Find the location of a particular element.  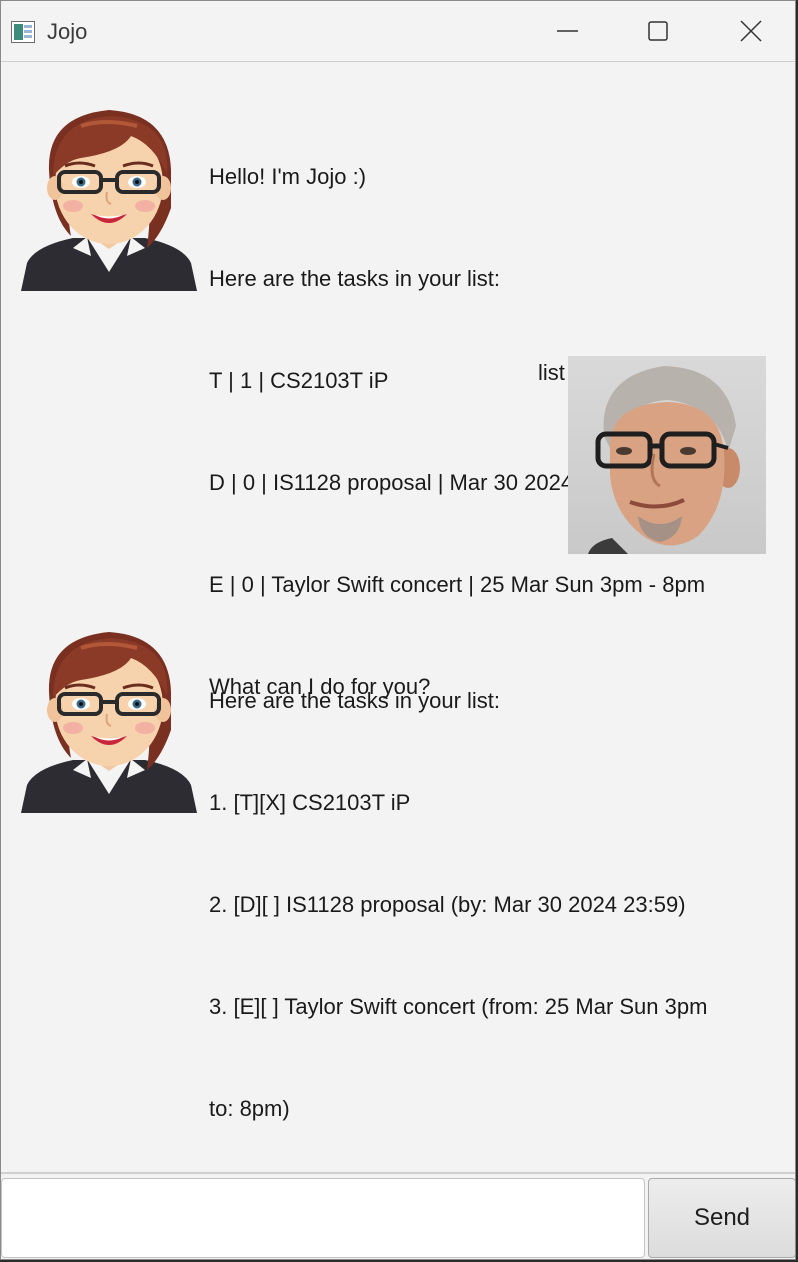

close-button is located at coordinates (749, 31).